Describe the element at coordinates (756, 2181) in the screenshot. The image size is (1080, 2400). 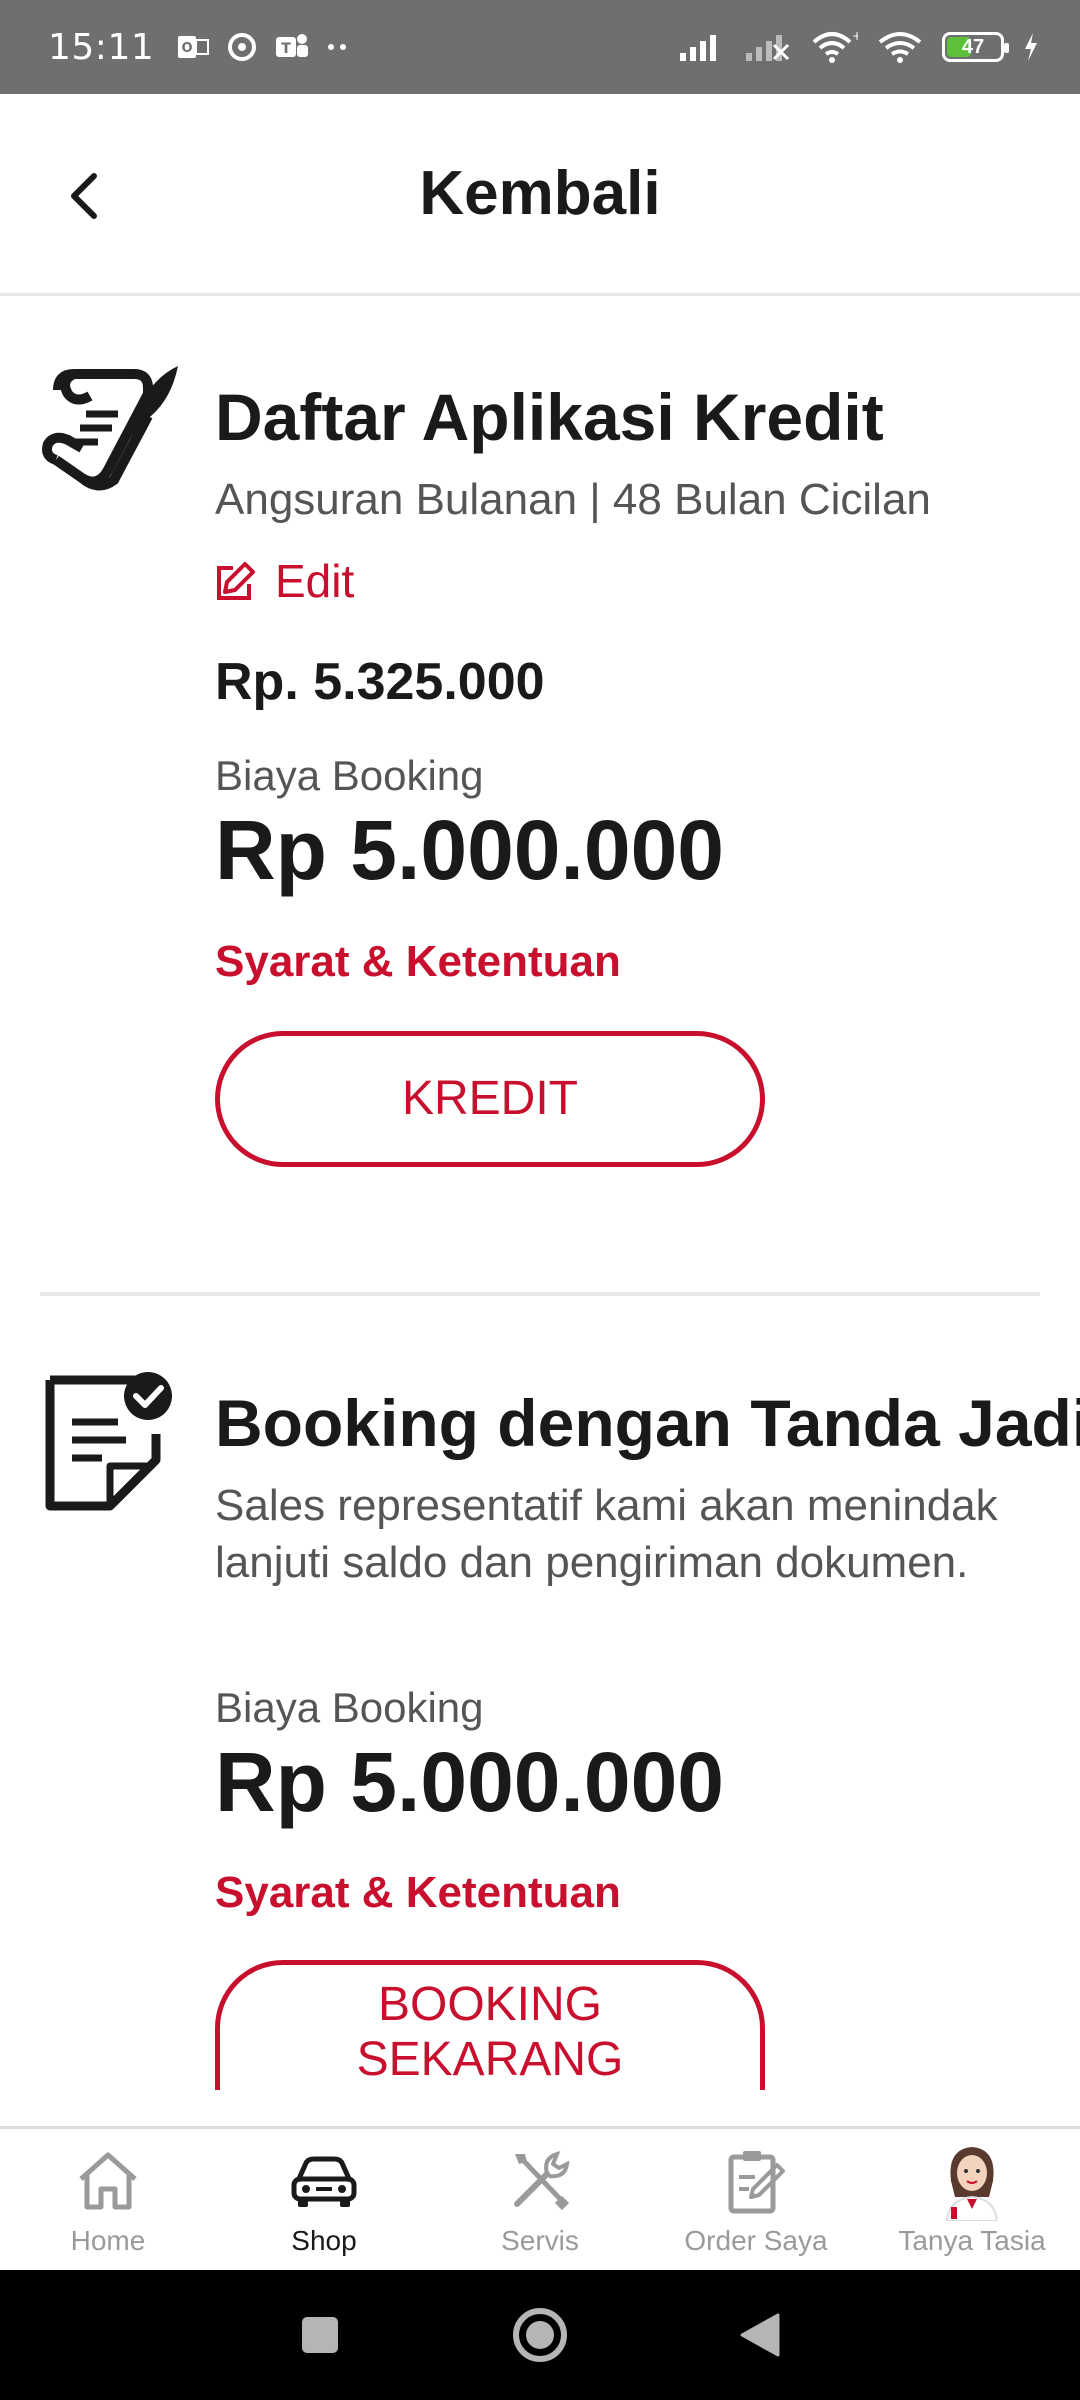
I see `clipboard-icon` at that location.